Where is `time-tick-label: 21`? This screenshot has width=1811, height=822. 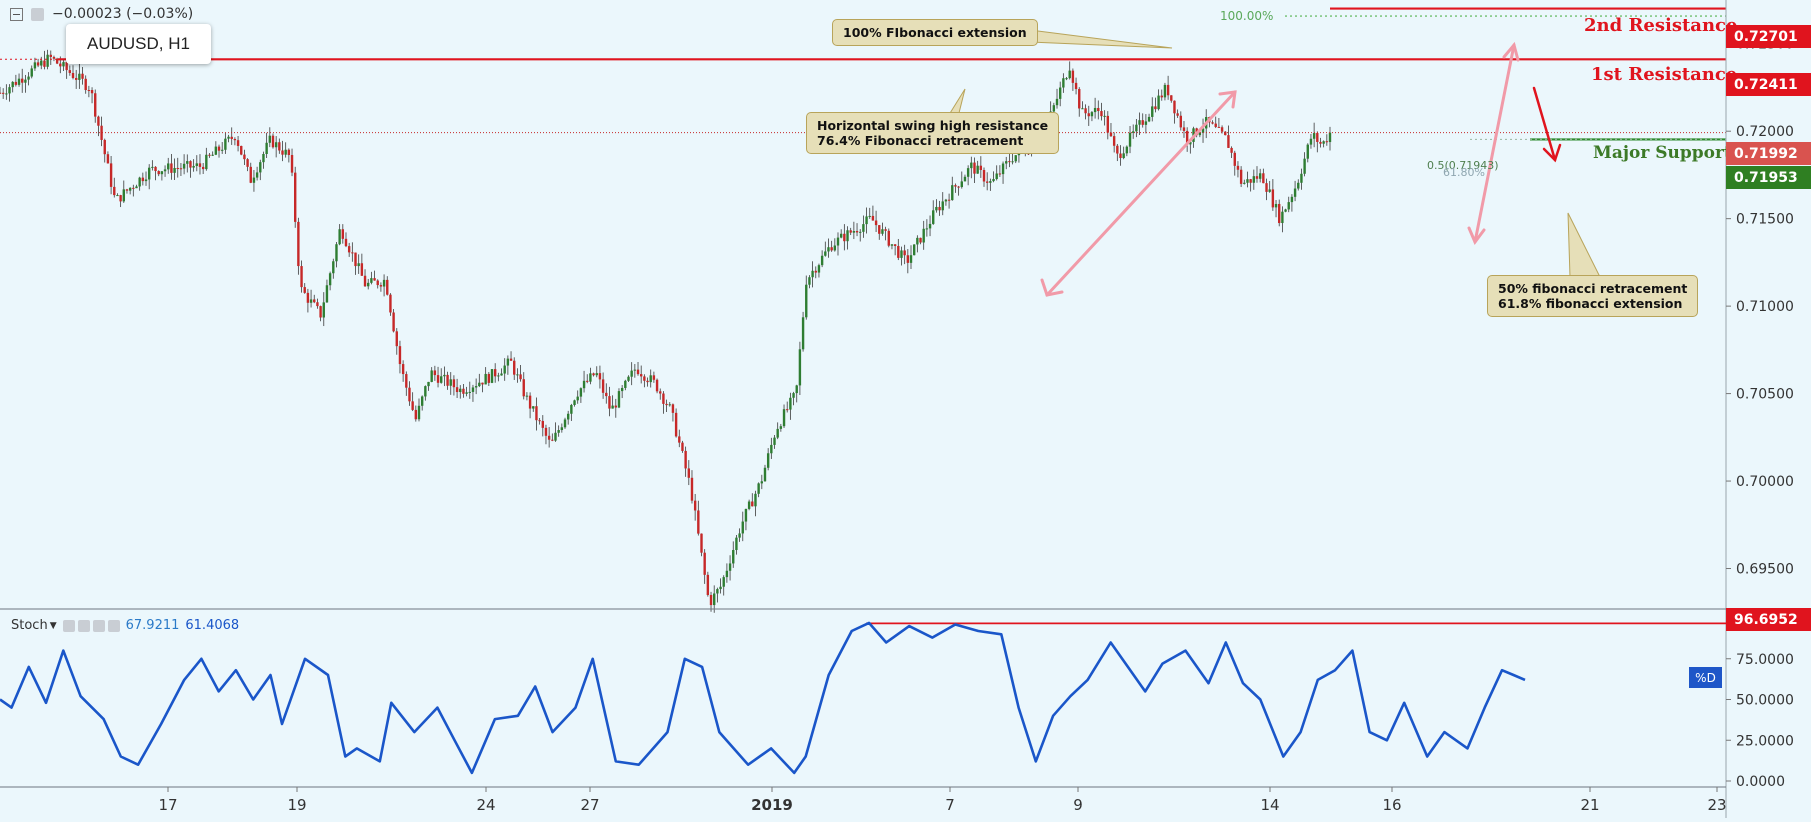
time-tick-label: 21 is located at coordinates (1589, 805).